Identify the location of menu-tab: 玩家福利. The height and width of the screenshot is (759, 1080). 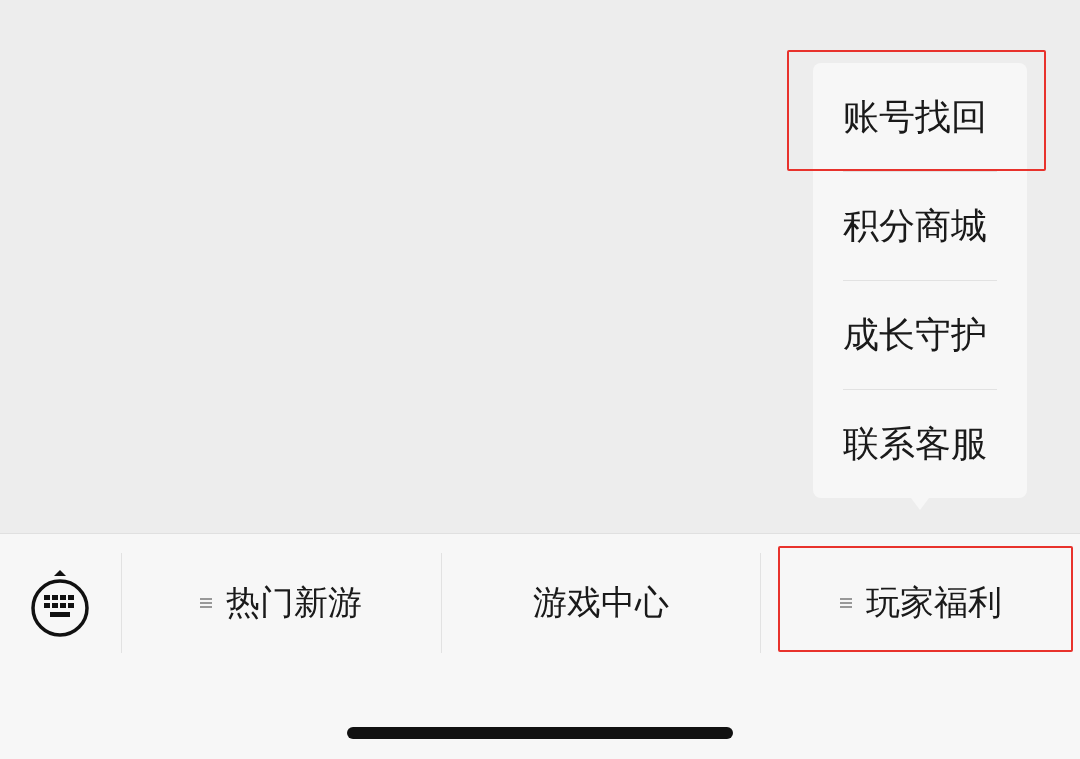
(920, 603).